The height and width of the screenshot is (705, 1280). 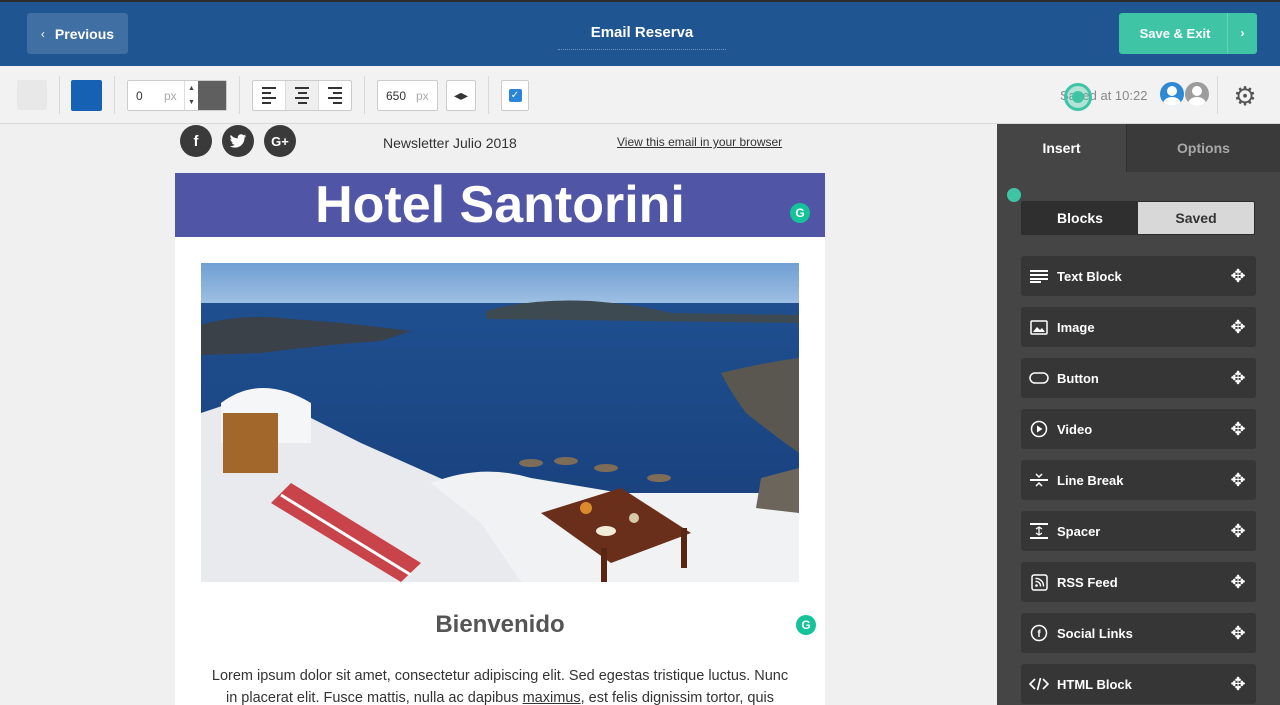 What do you see at coordinates (1095, 633) in the screenshot?
I see `block-label: Social Links` at bounding box center [1095, 633].